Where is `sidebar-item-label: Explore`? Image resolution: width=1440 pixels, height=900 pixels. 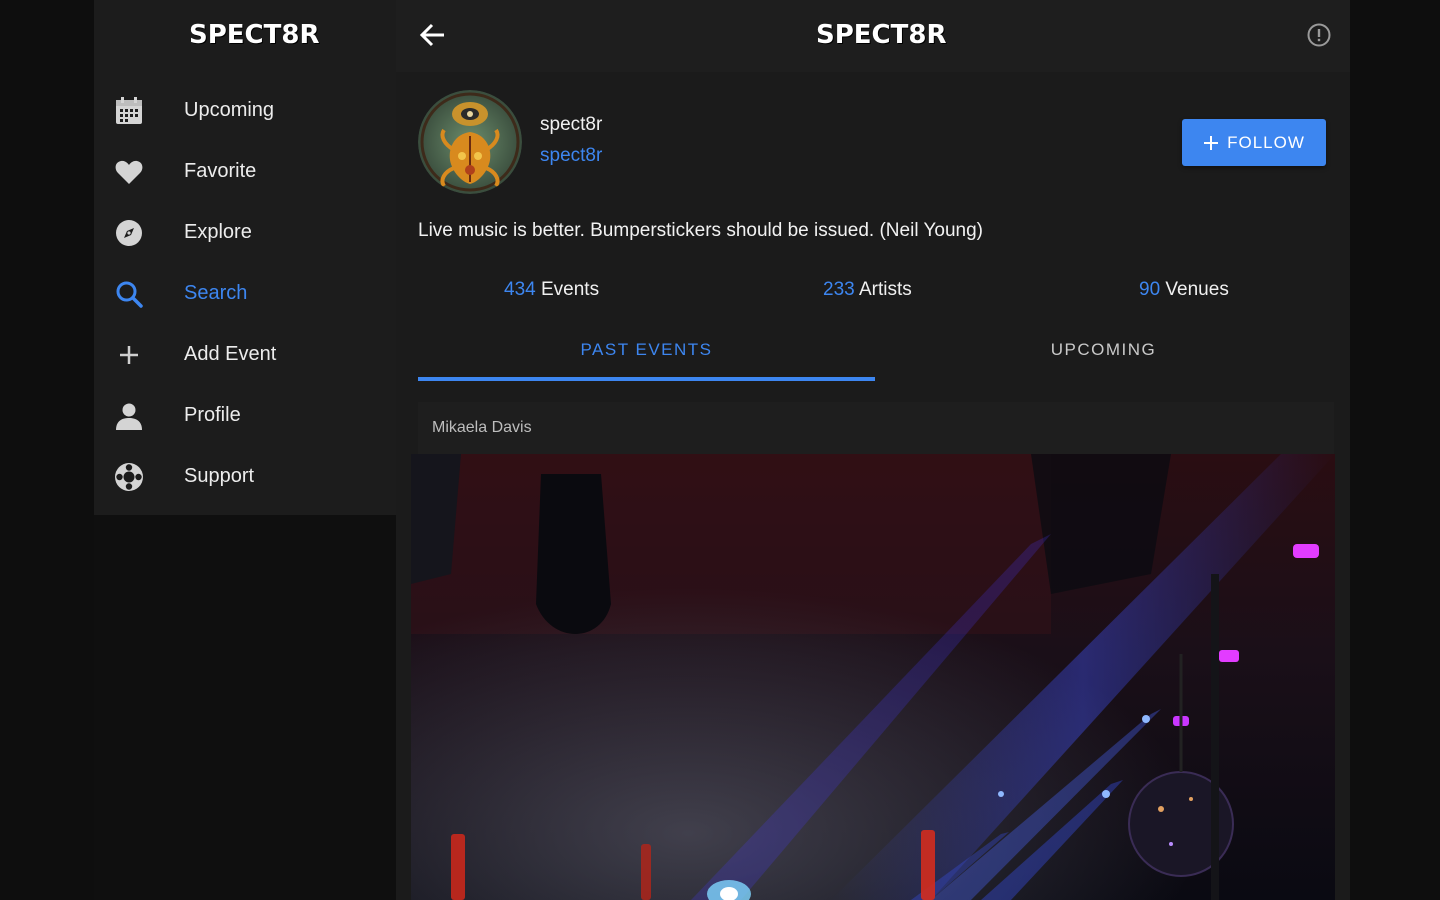
sidebar-item-label: Explore is located at coordinates (218, 232).